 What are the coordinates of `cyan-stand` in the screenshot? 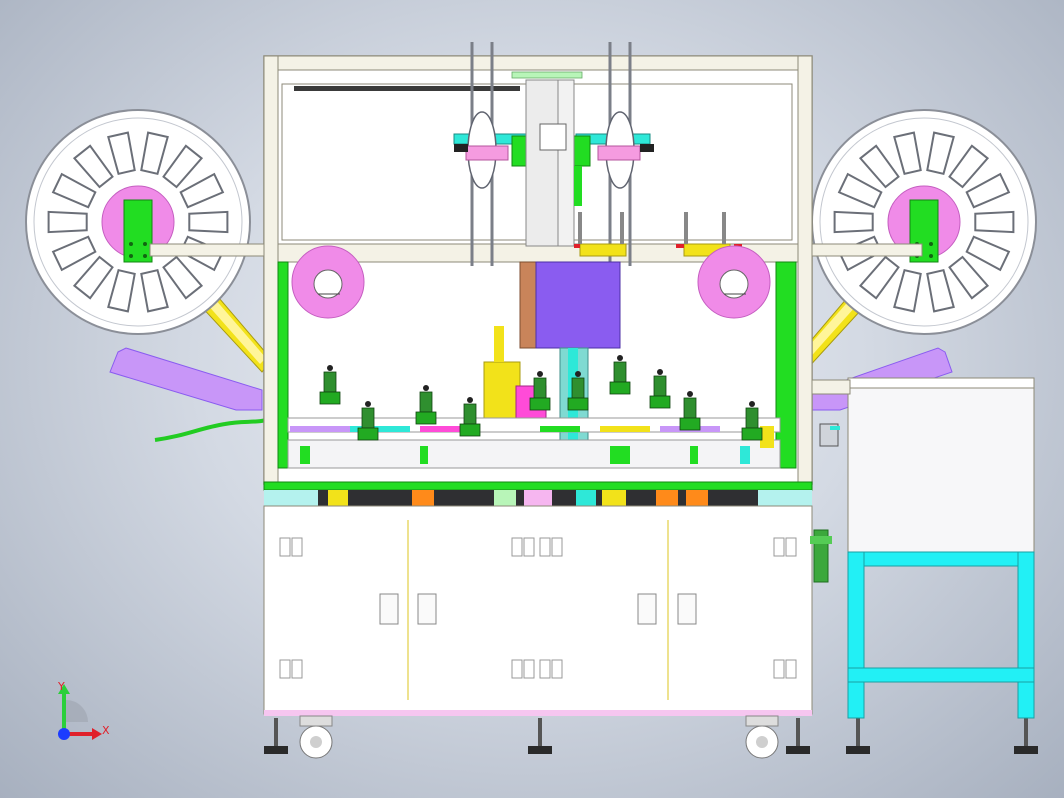 It's located at (941, 635).